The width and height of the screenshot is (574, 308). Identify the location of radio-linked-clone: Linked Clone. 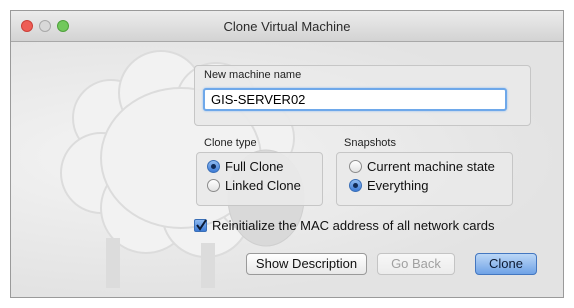
(254, 185).